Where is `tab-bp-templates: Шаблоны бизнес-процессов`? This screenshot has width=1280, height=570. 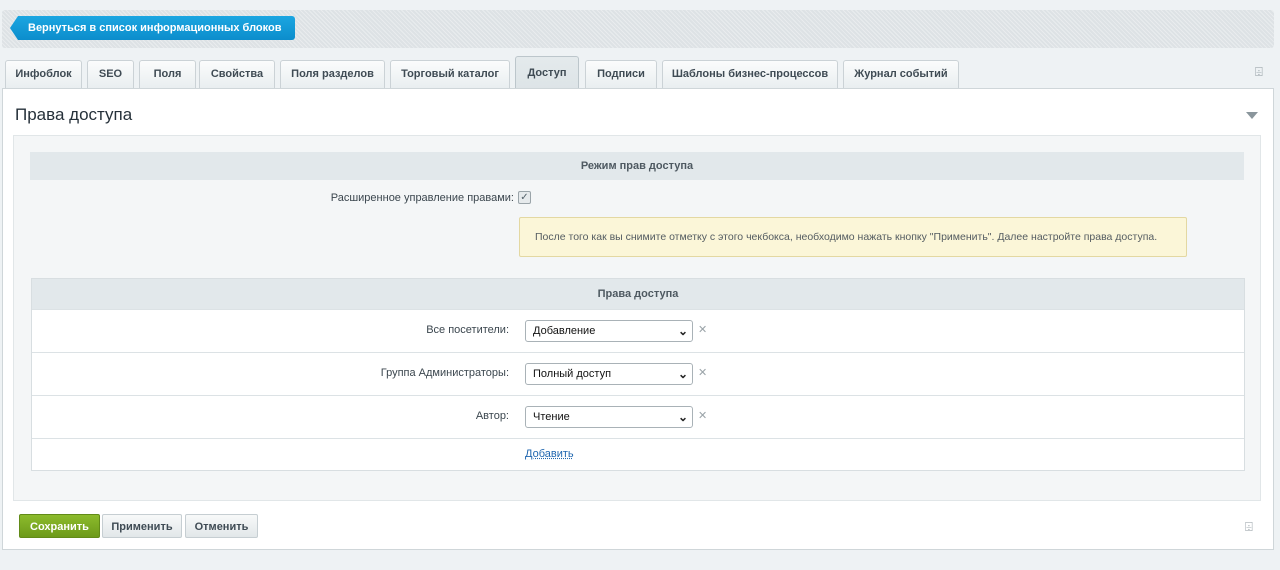 tab-bp-templates: Шаблоны бизнес-процессов is located at coordinates (750, 74).